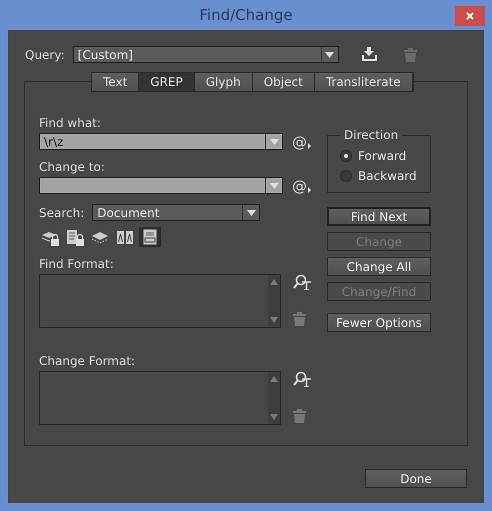  I want to click on action-button: Fewer Options, so click(379, 322).